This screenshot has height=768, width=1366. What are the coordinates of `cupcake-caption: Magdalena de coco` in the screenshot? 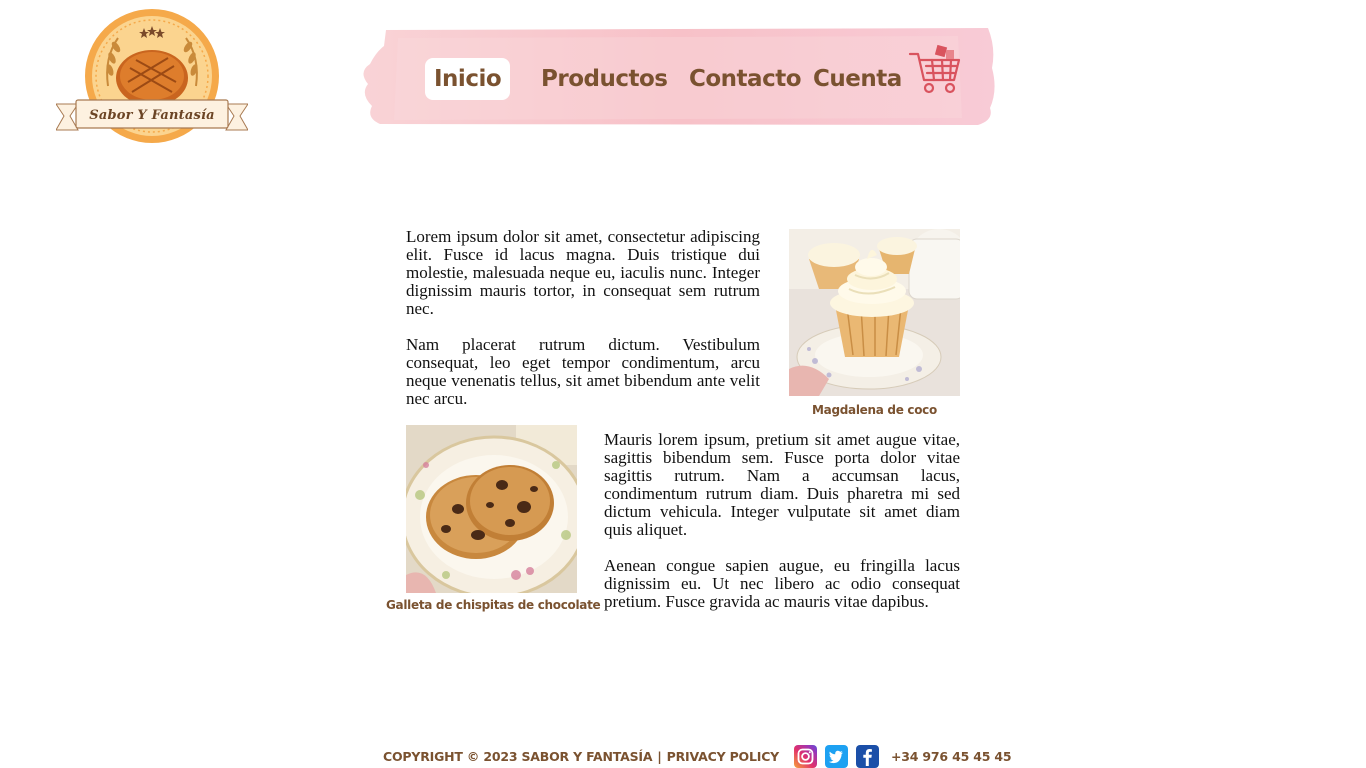 It's located at (874, 410).